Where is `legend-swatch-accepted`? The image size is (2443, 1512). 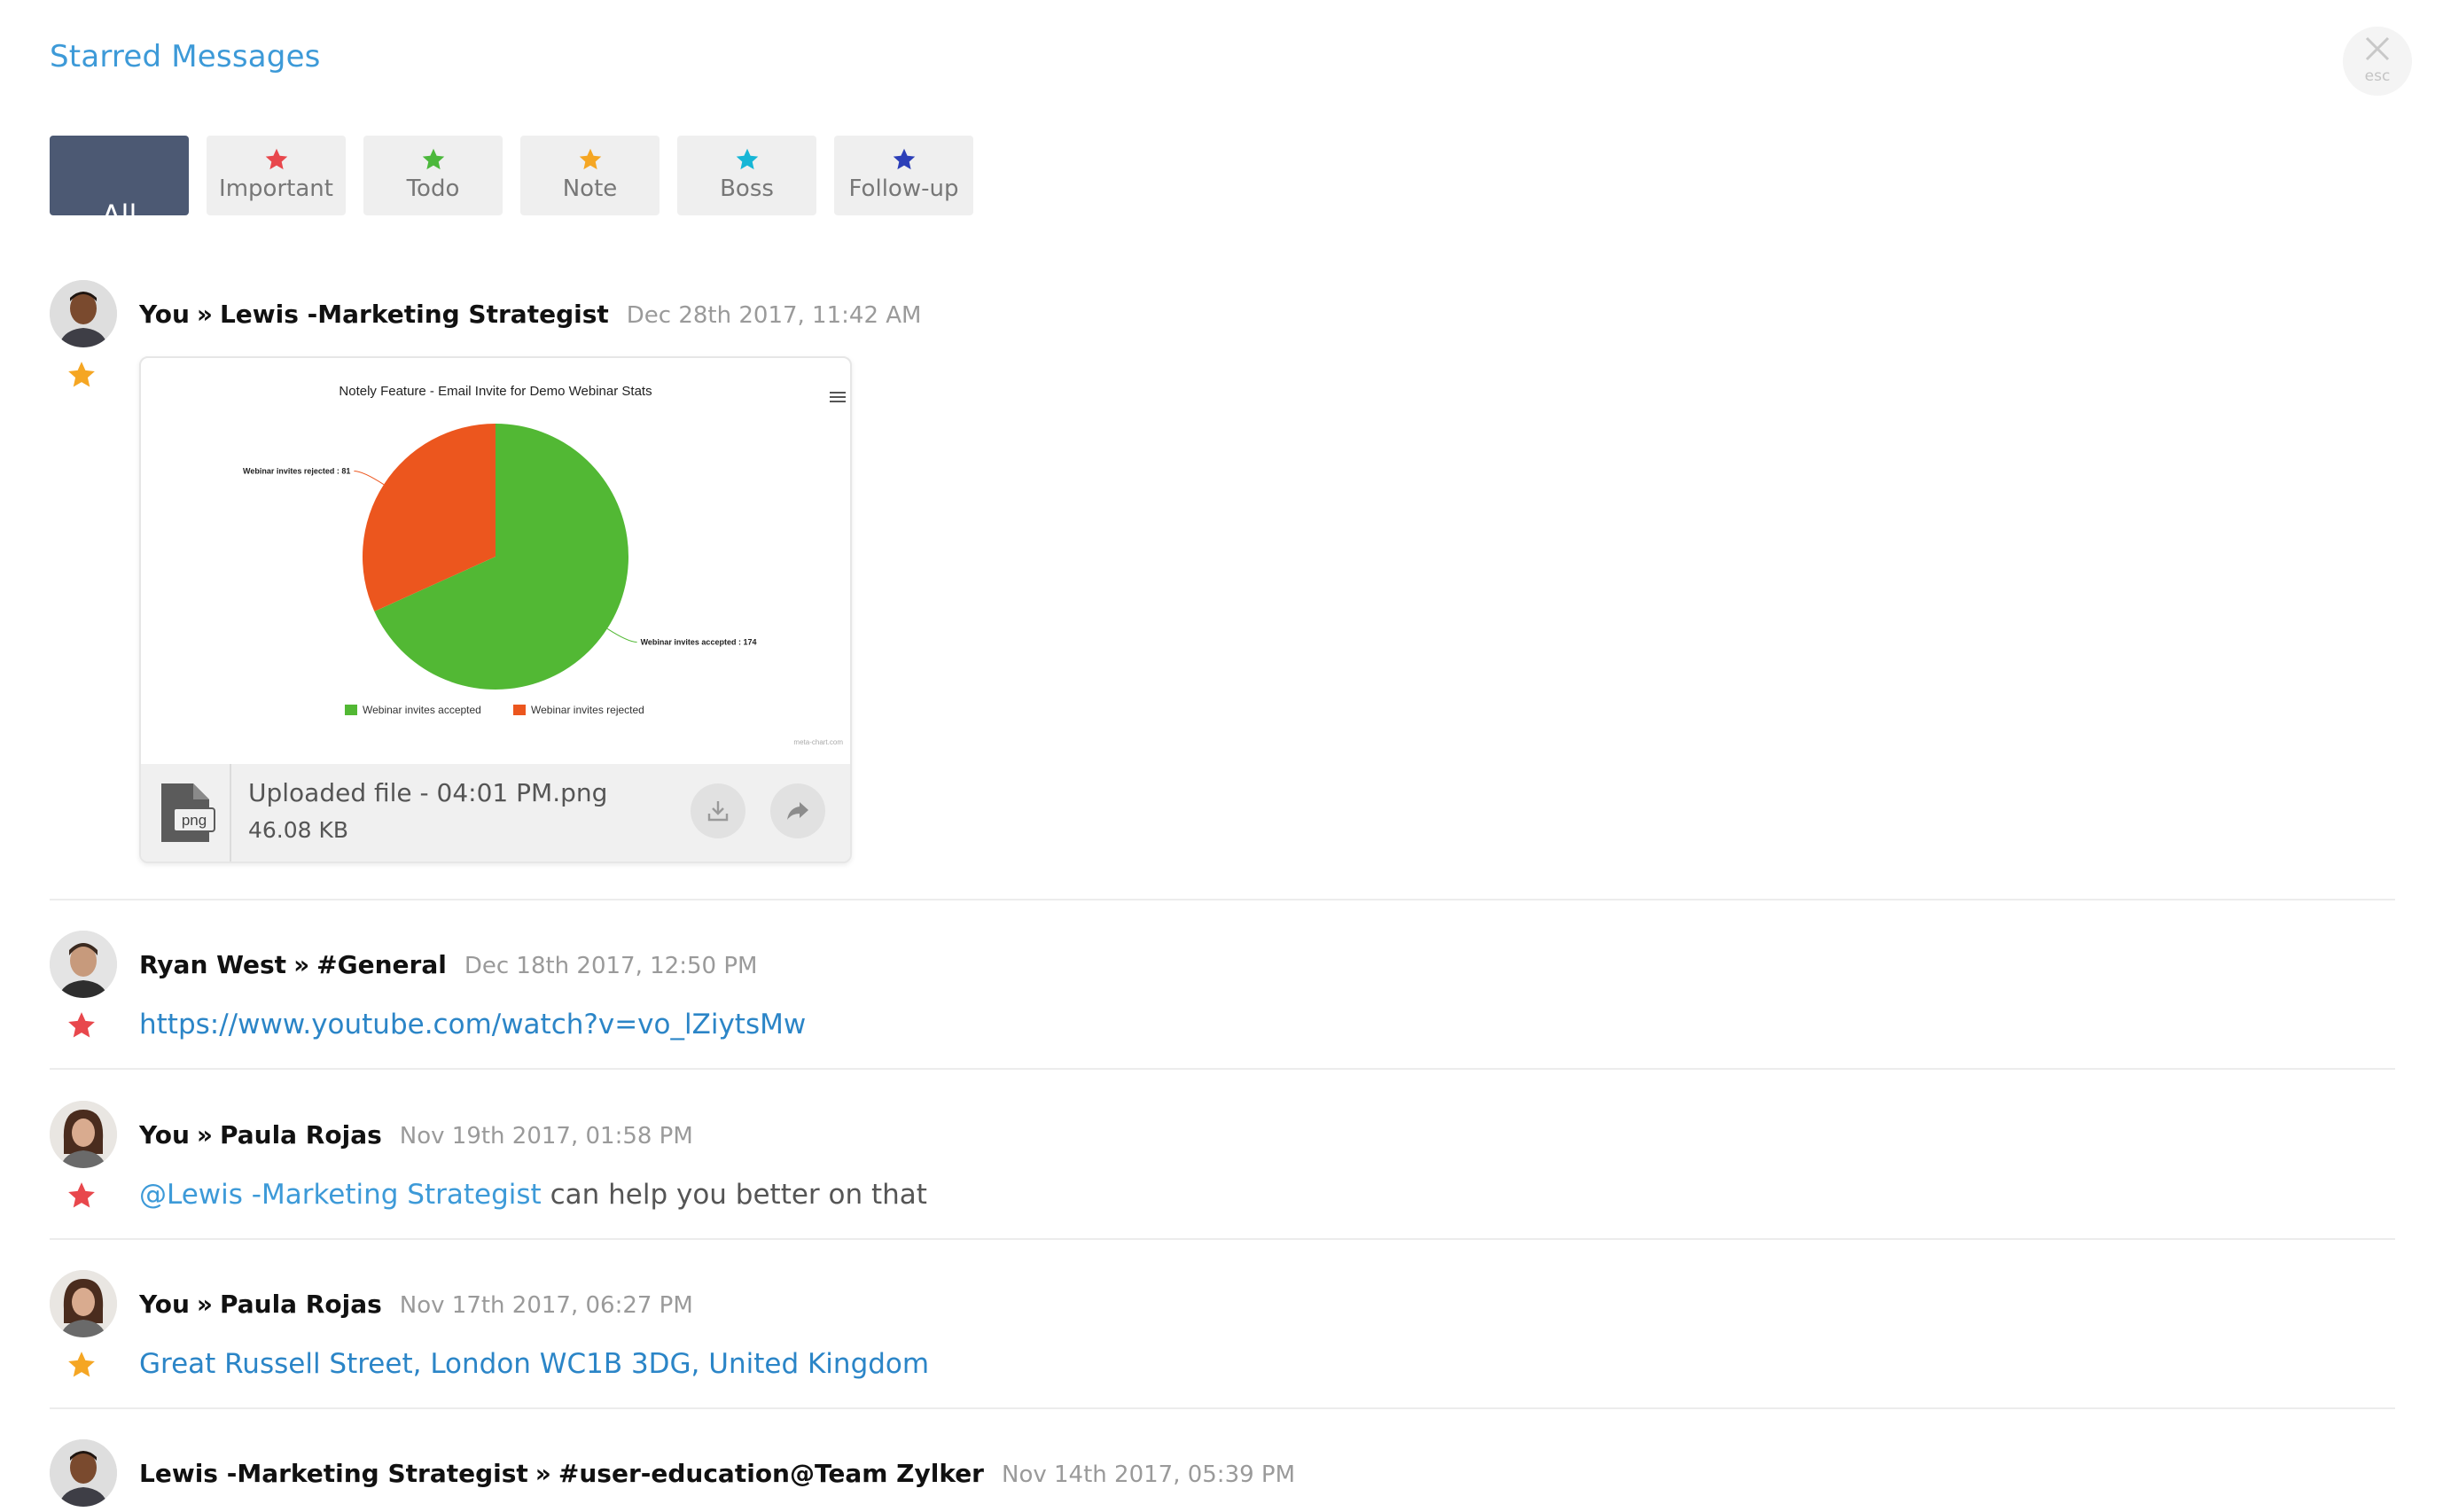 legend-swatch-accepted is located at coordinates (351, 710).